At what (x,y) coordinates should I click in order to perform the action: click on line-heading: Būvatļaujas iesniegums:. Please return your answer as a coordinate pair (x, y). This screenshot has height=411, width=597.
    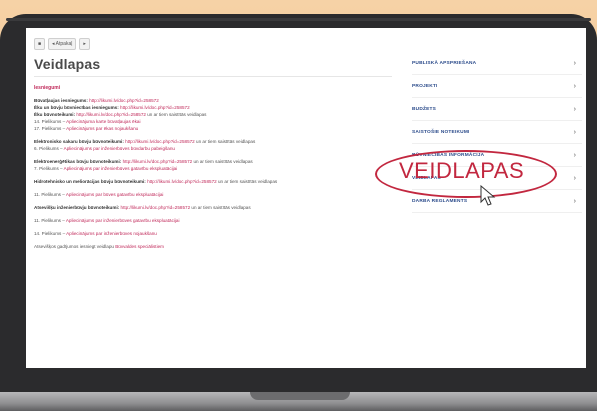
    Looking at the image, I should click on (61, 100).